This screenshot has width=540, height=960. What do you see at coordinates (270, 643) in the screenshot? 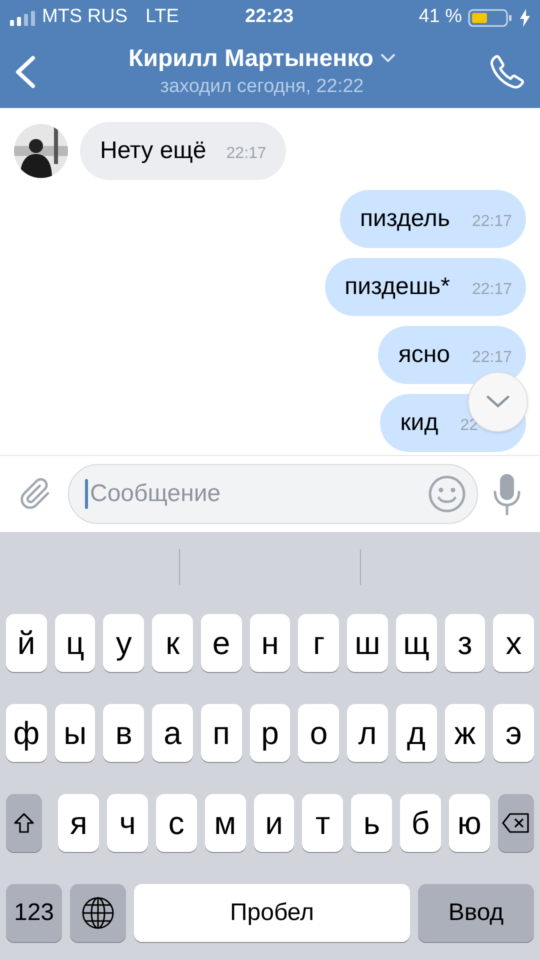
I see `key: н` at bounding box center [270, 643].